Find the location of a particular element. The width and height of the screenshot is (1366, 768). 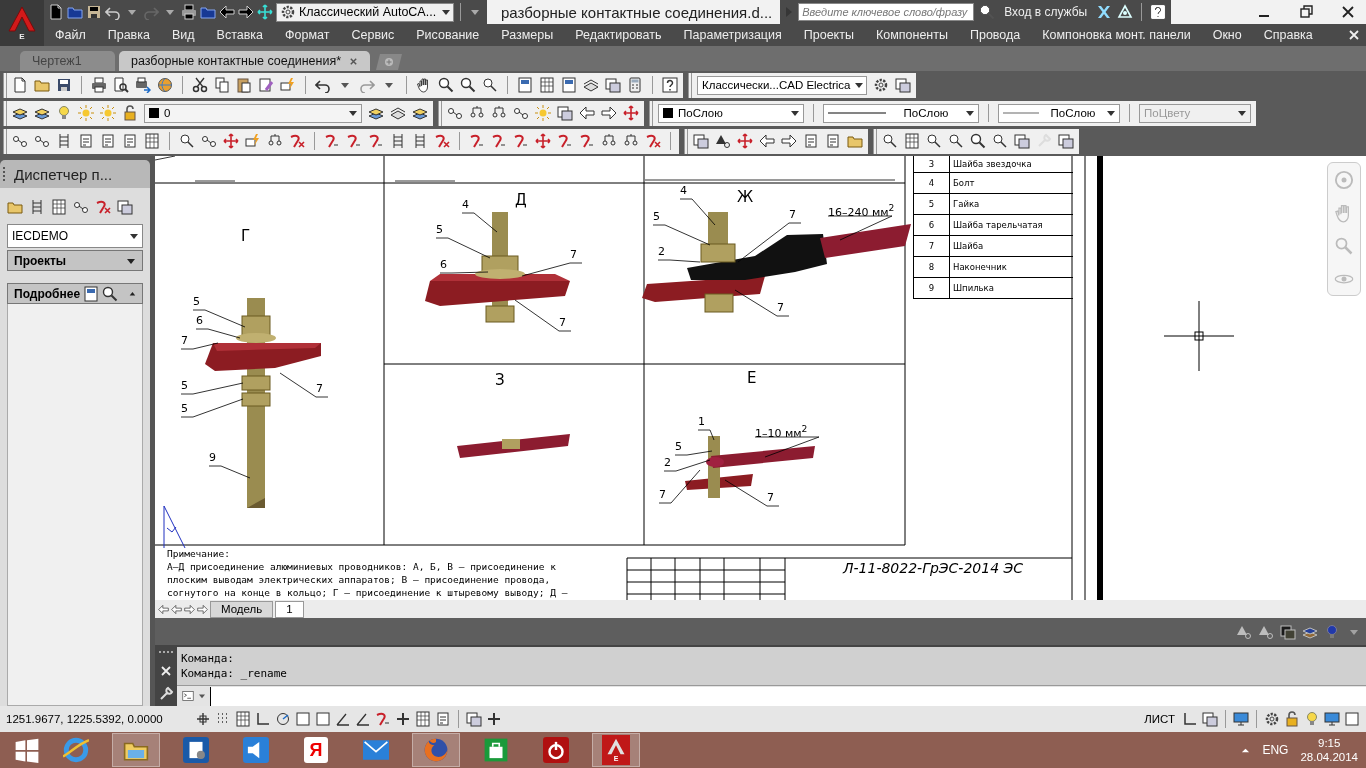

sheet-stack-icon is located at coordinates (591, 85).